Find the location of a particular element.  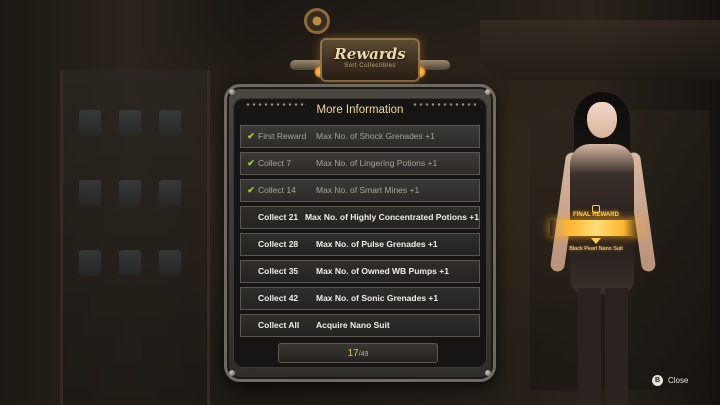

character-legs is located at coordinates (603, 346).